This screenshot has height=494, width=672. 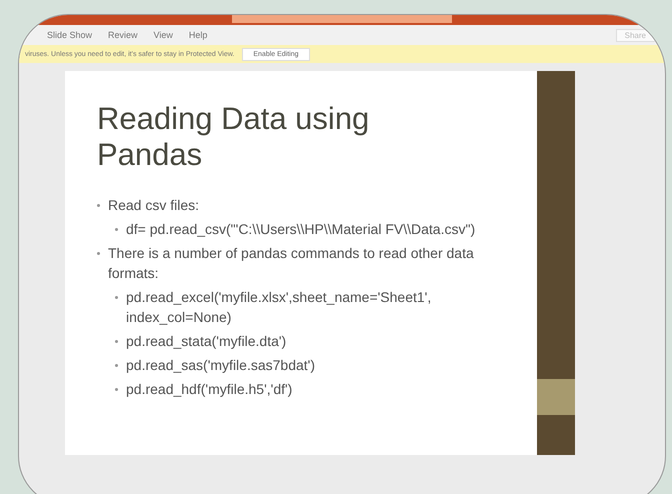 I want to click on bullet-text: pd.read_stata('myfile.dta'), so click(x=206, y=341).